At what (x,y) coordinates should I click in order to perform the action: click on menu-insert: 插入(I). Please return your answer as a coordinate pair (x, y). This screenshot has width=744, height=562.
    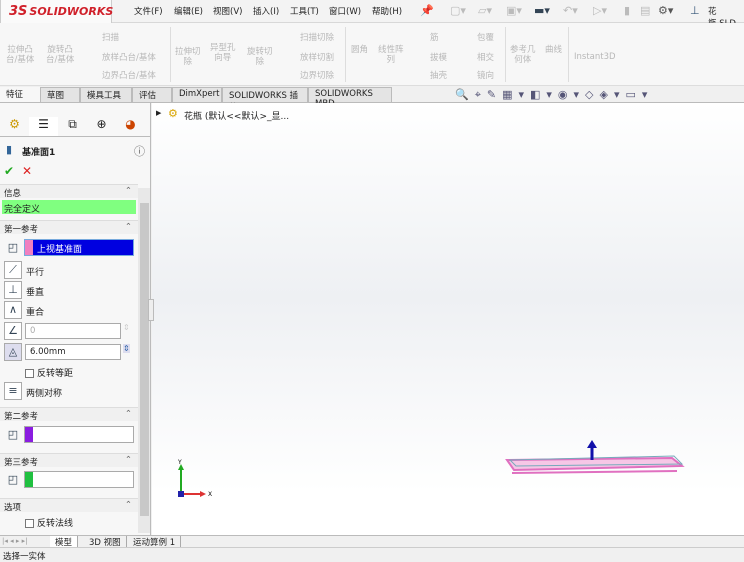
    Looking at the image, I should click on (266, 11).